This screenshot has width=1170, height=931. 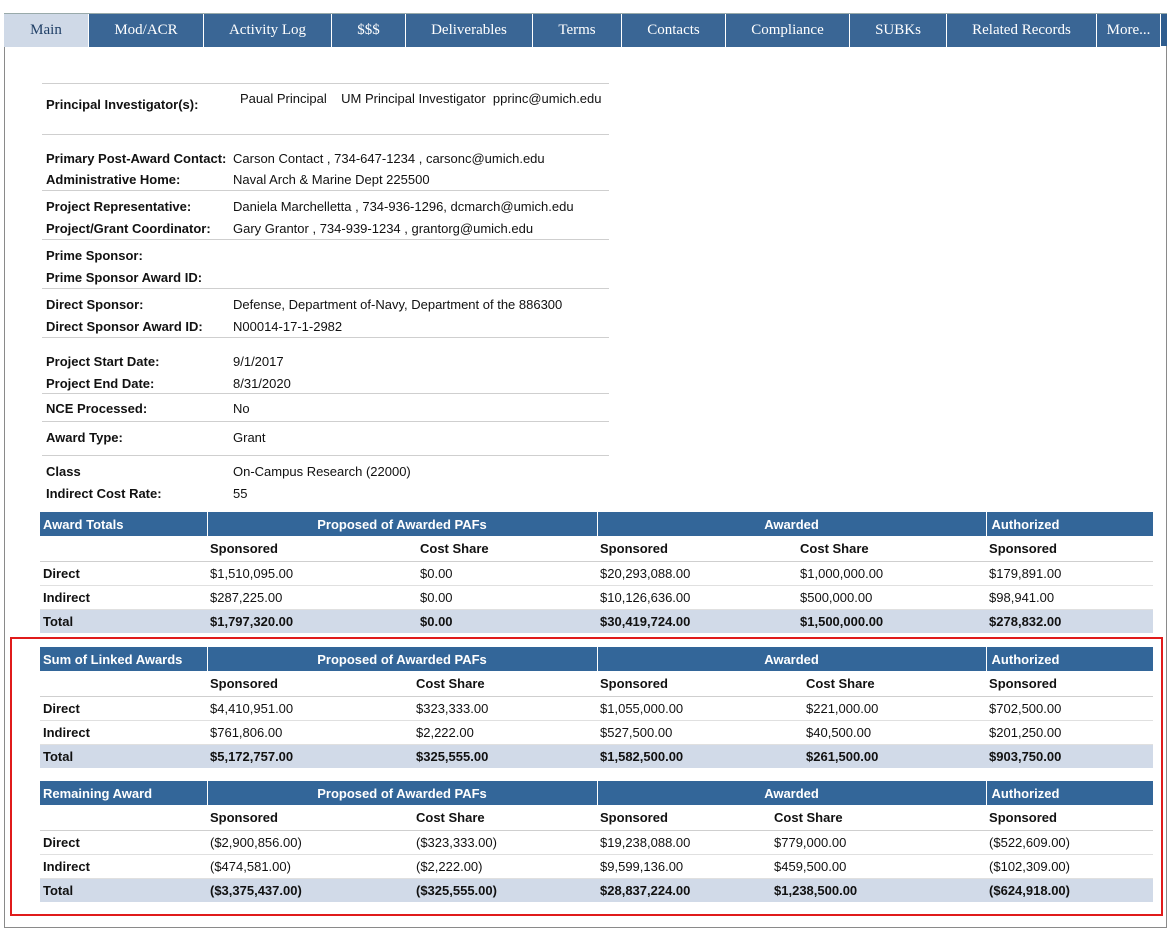 I want to click on admin-home-label: Administrative Home:, so click(x=113, y=179).